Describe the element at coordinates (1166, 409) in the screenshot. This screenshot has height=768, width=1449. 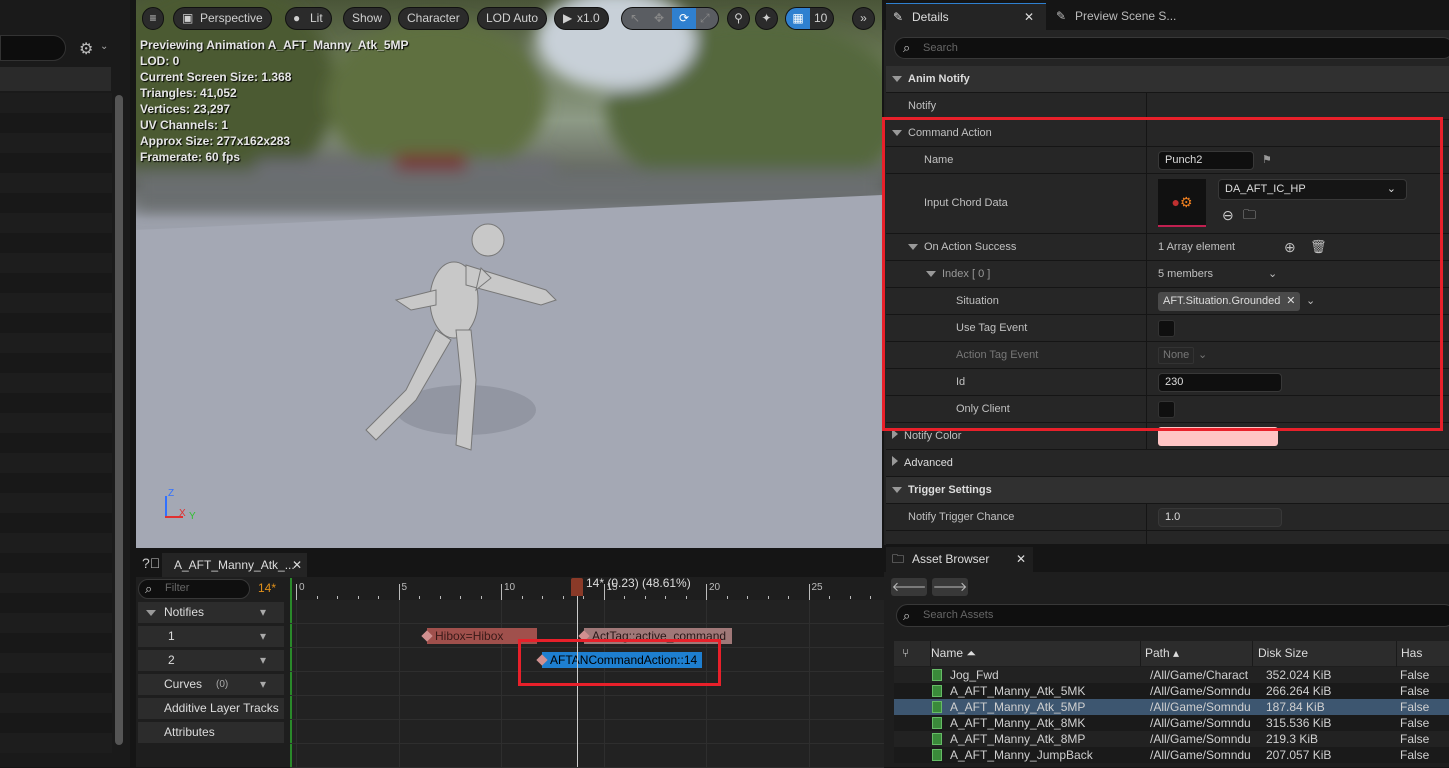
I see `only-client-checkbox` at that location.